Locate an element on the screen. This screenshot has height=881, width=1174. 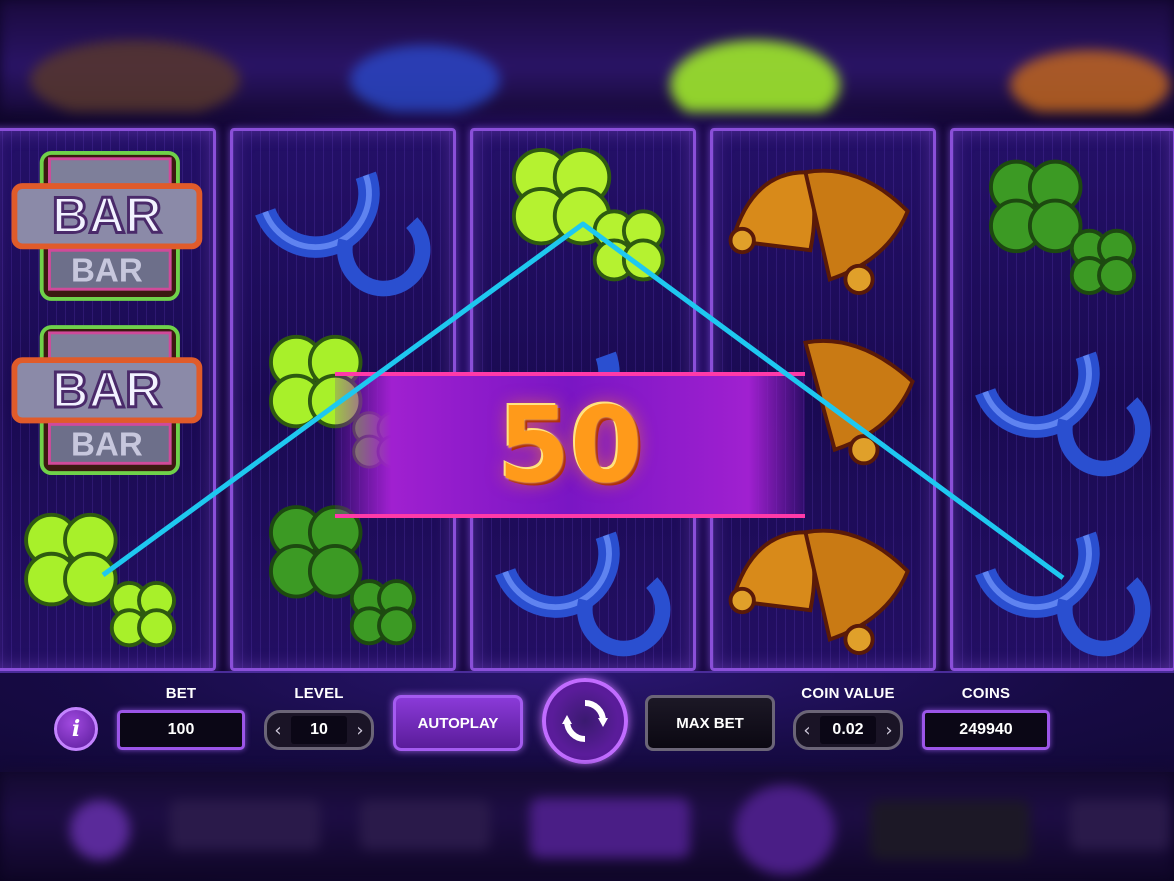
info-icon: i is located at coordinates (76, 729).